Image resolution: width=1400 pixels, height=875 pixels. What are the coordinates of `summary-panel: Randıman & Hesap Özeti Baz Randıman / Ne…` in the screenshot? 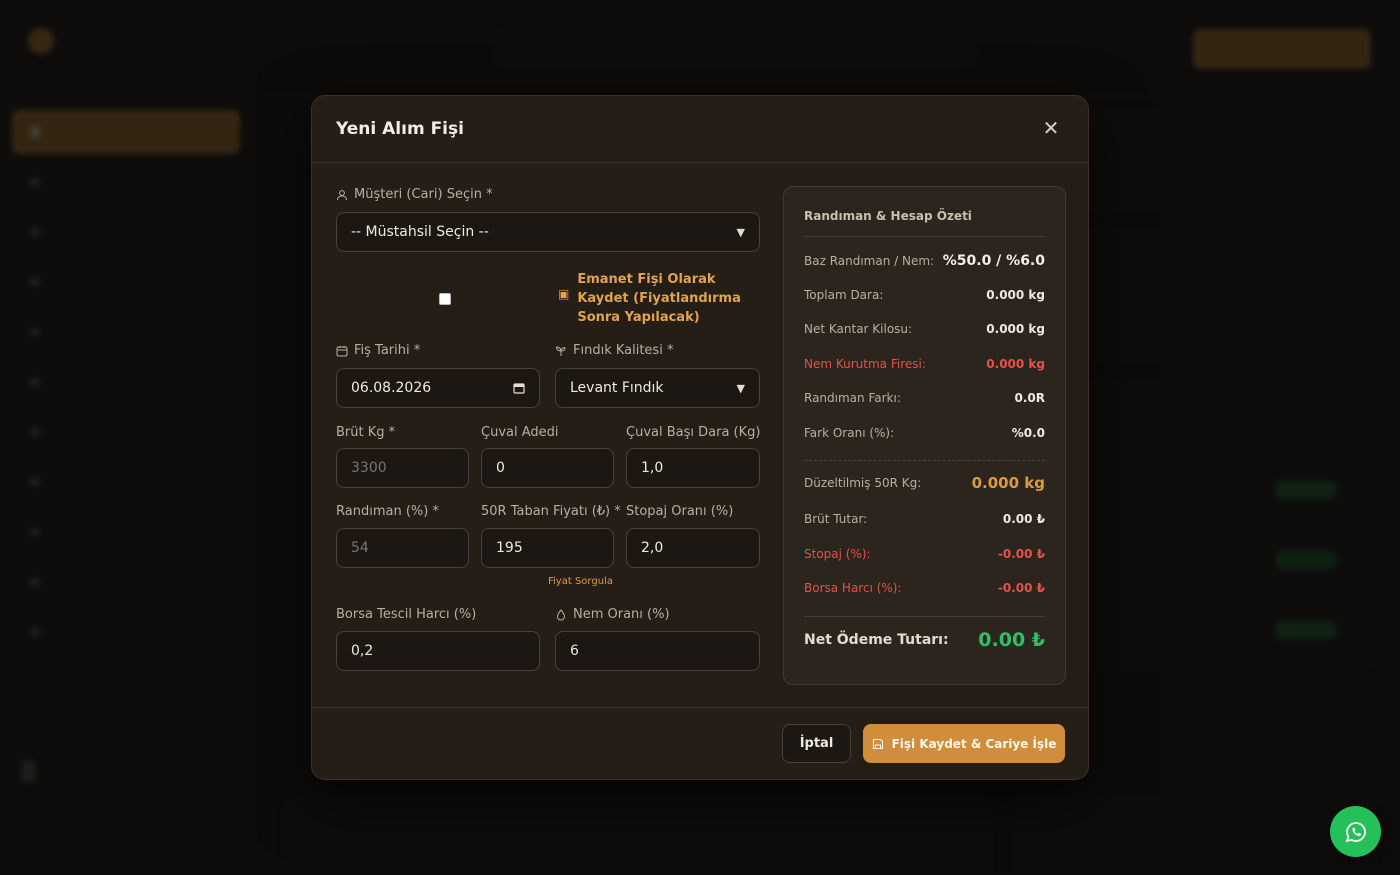 It's located at (924, 435).